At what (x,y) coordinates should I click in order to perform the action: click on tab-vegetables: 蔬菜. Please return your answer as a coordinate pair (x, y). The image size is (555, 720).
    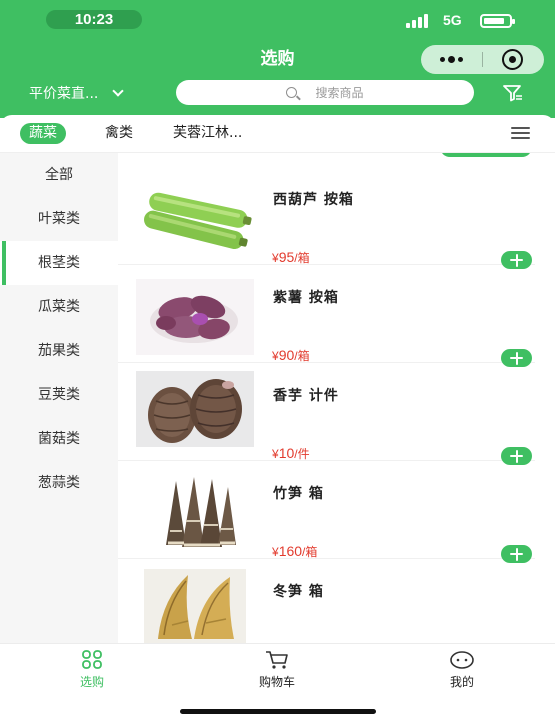
    Looking at the image, I should click on (43, 133).